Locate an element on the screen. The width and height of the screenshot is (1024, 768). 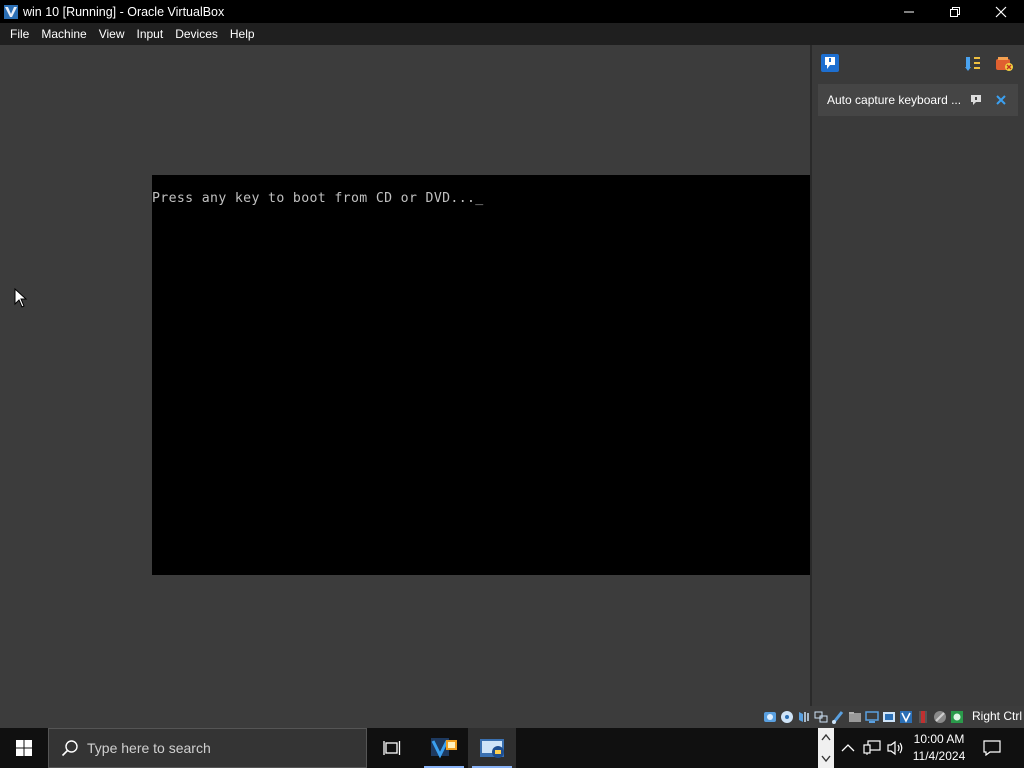
status-icons is located at coordinates (863, 717).